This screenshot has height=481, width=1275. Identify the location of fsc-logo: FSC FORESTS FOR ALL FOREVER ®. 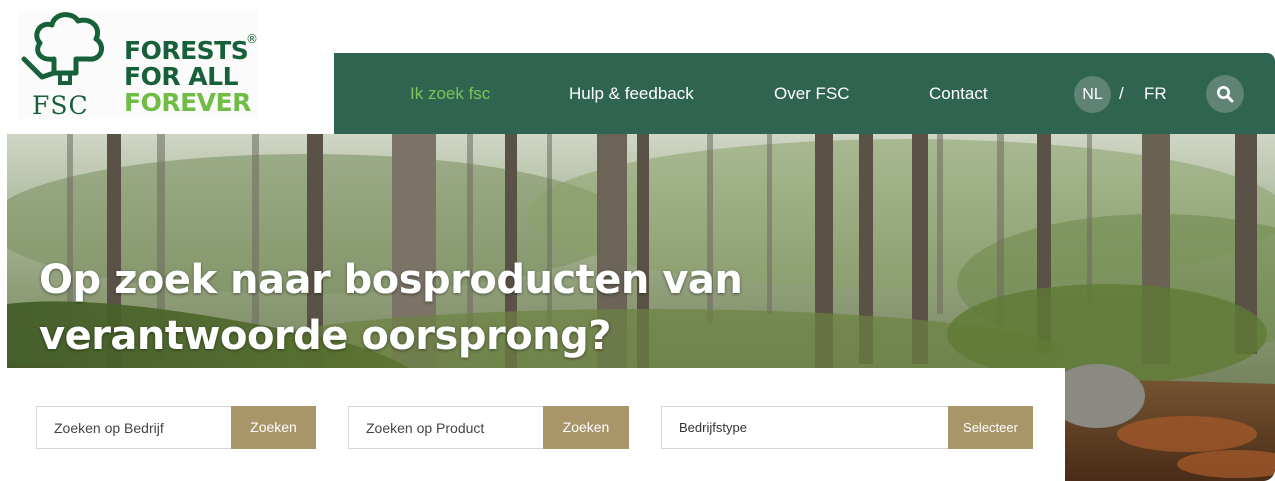
(138, 65).